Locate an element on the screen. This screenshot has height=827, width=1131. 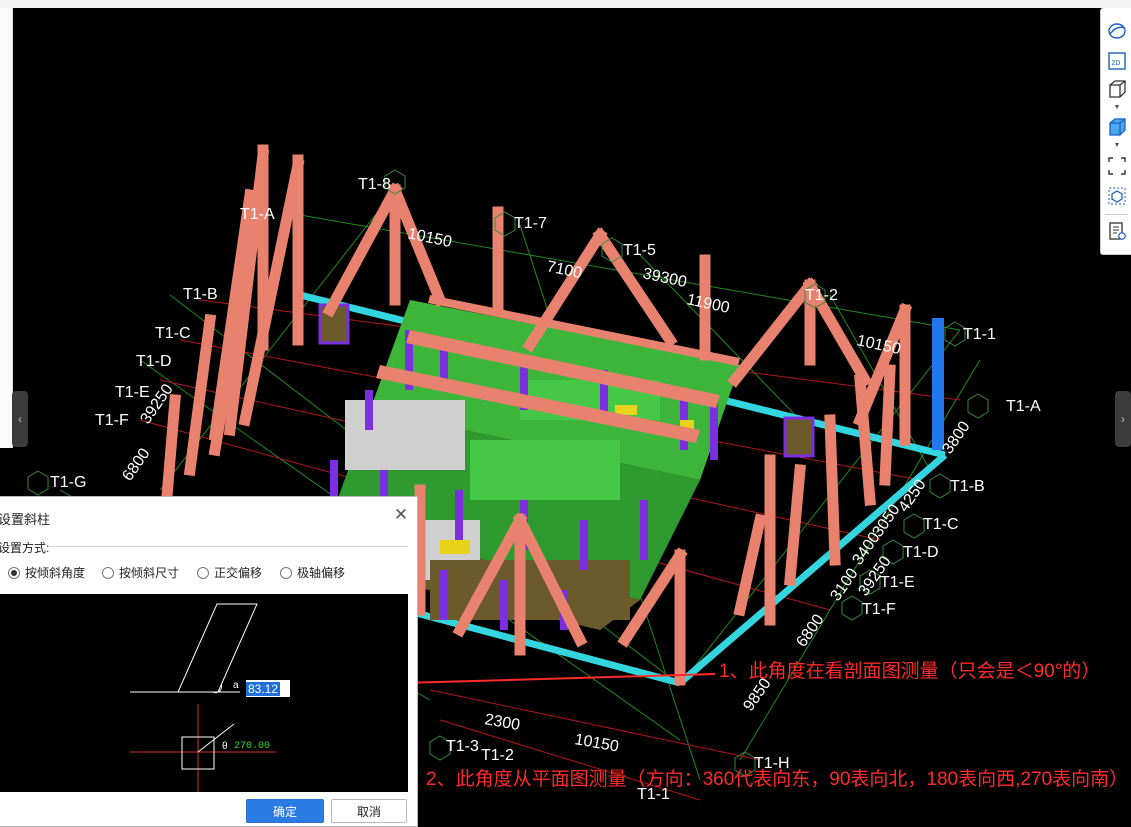
angle-preview-canvas: a θ 270.00 is located at coordinates (204, 693).